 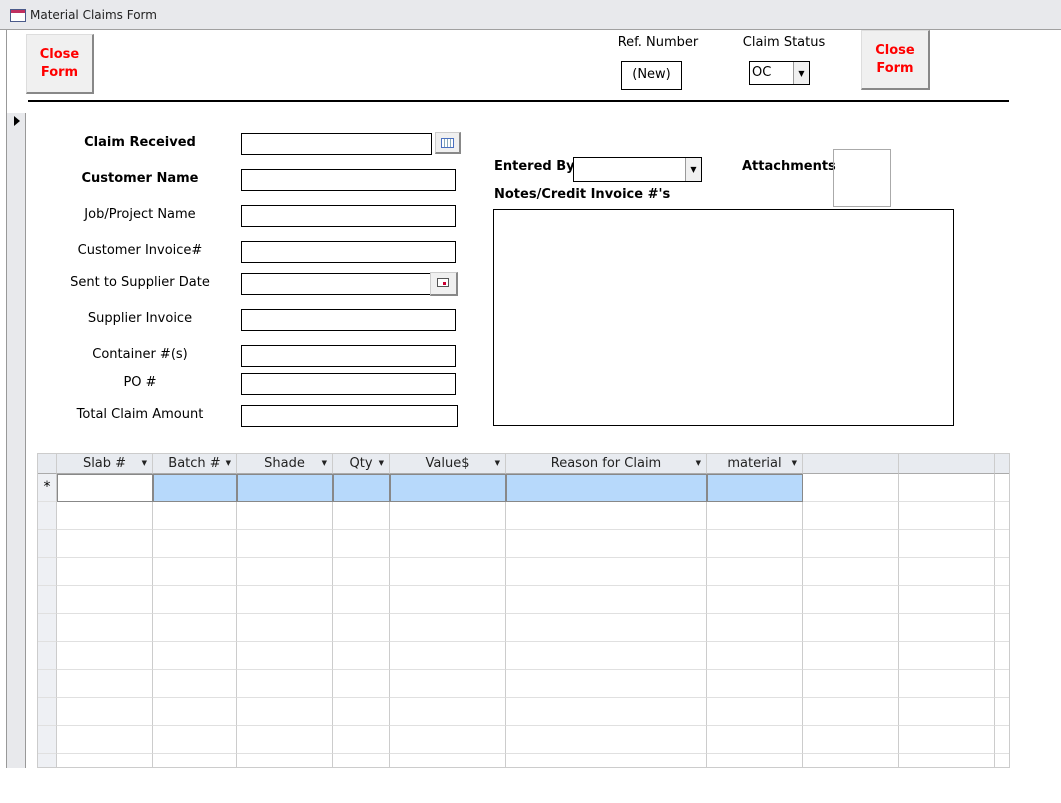 I want to click on column-header: Slab # ▼, so click(x=105, y=464).